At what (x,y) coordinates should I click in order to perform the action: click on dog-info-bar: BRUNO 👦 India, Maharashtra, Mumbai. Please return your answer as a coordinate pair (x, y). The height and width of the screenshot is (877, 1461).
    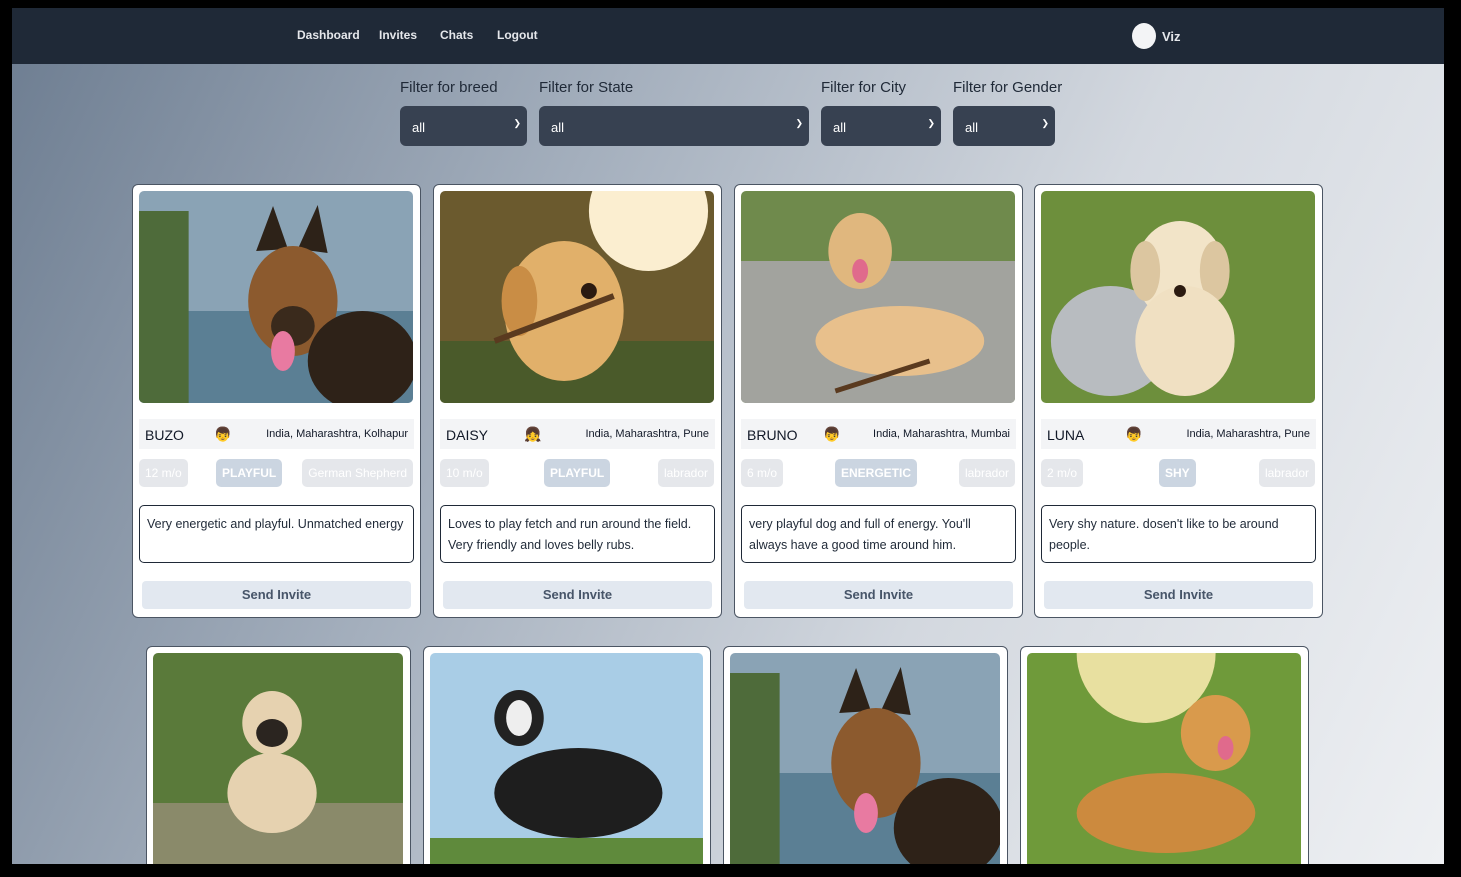
    Looking at the image, I should click on (878, 434).